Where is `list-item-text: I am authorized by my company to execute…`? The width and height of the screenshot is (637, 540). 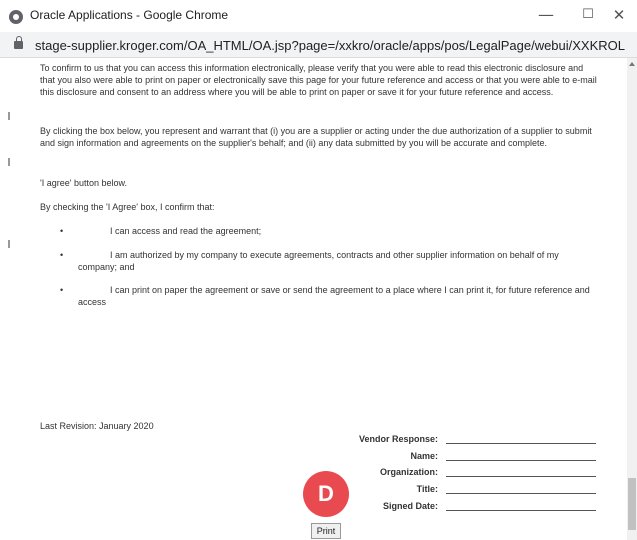 list-item-text: I am authorized by my company to execute… is located at coordinates (318, 261).